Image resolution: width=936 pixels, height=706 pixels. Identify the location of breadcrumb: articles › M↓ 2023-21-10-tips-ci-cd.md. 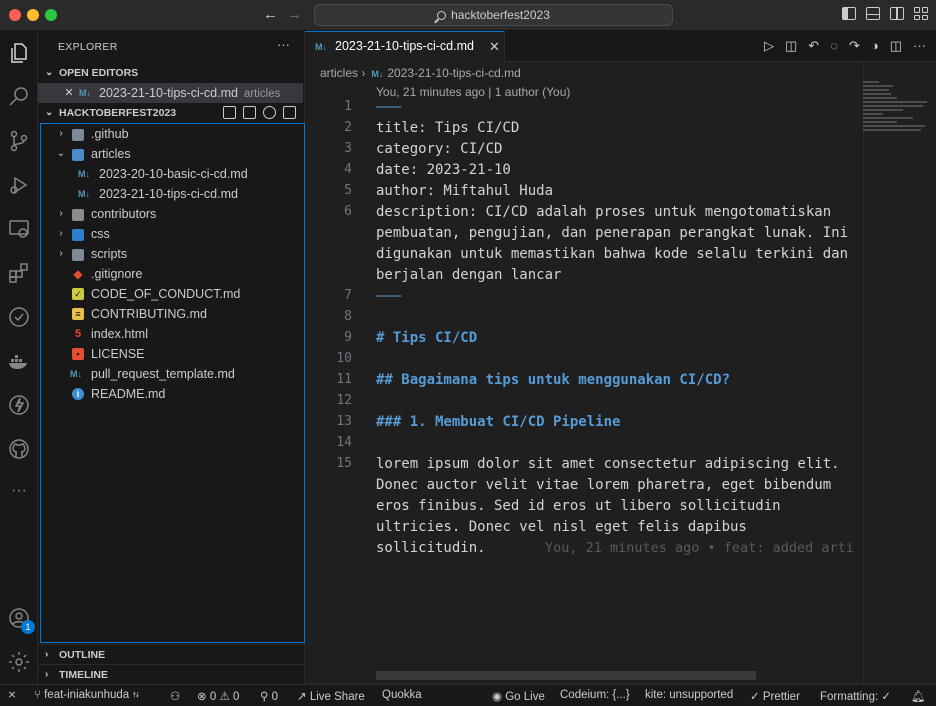
(420, 73).